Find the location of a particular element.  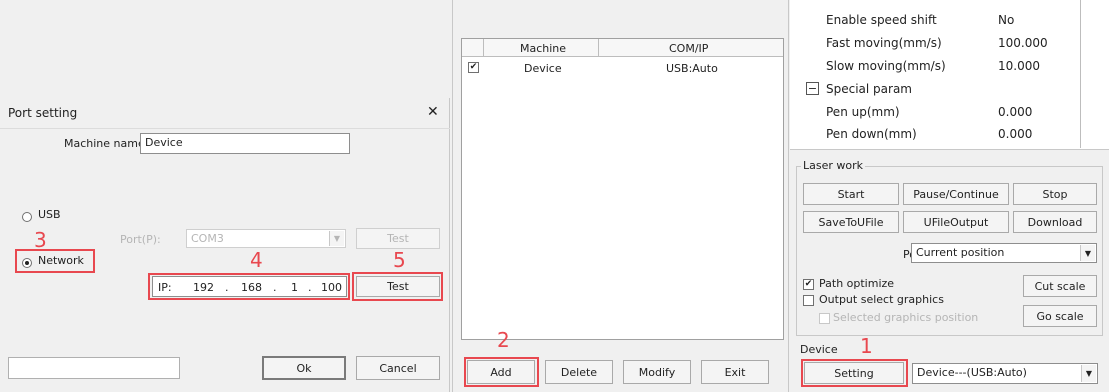

annotation-1: 1 is located at coordinates (866, 346).